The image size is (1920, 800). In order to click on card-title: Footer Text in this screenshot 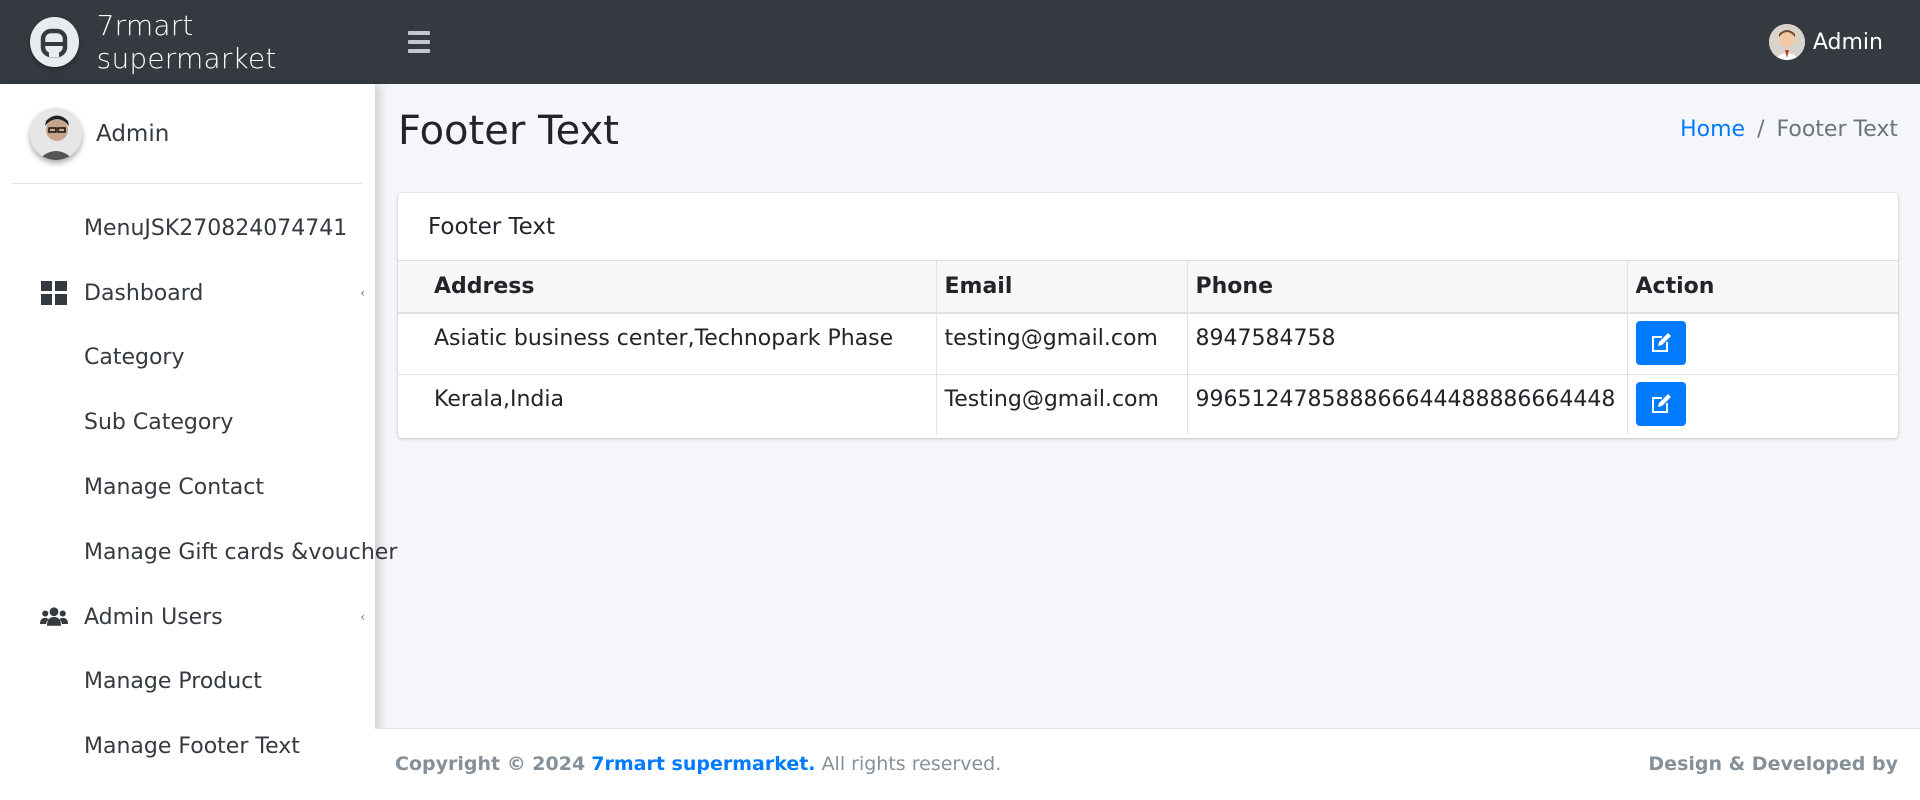, I will do `click(1148, 227)`.